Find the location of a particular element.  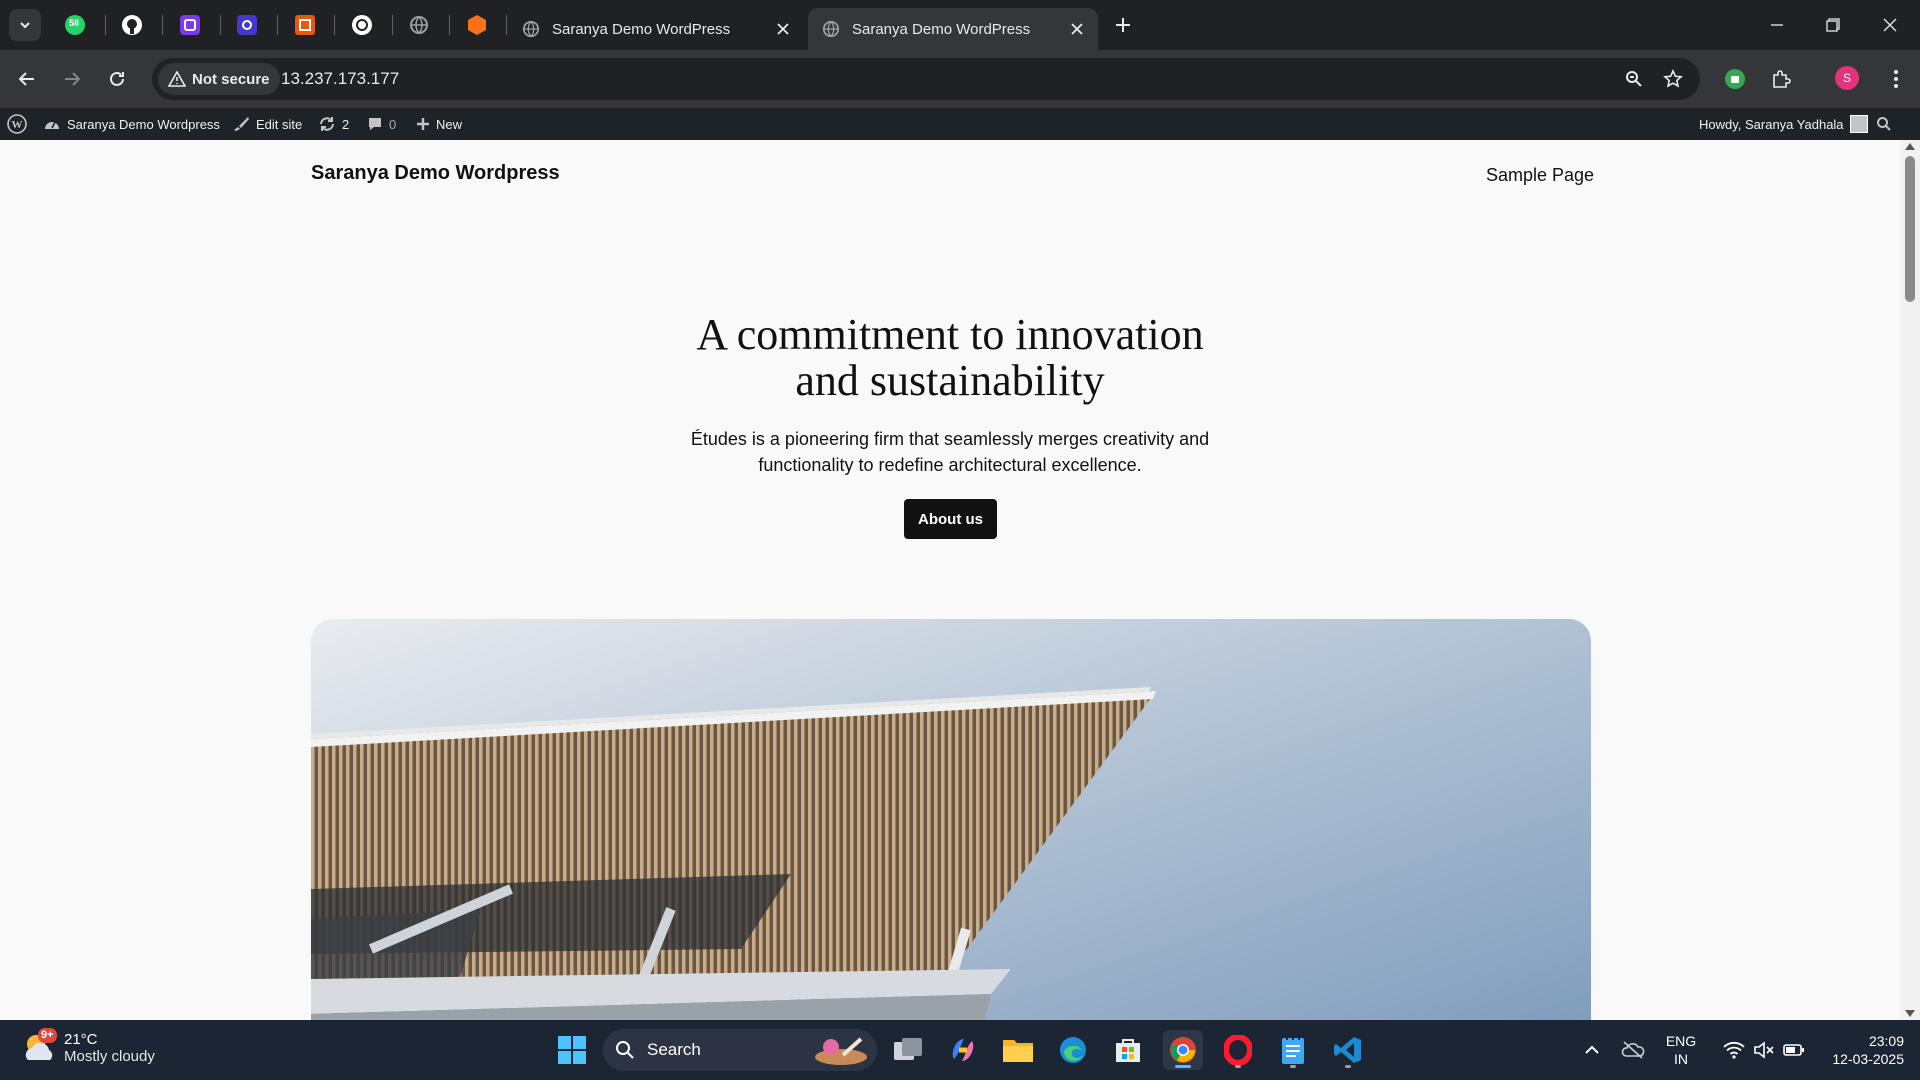

taskbar-vscode is located at coordinates (1348, 1050).